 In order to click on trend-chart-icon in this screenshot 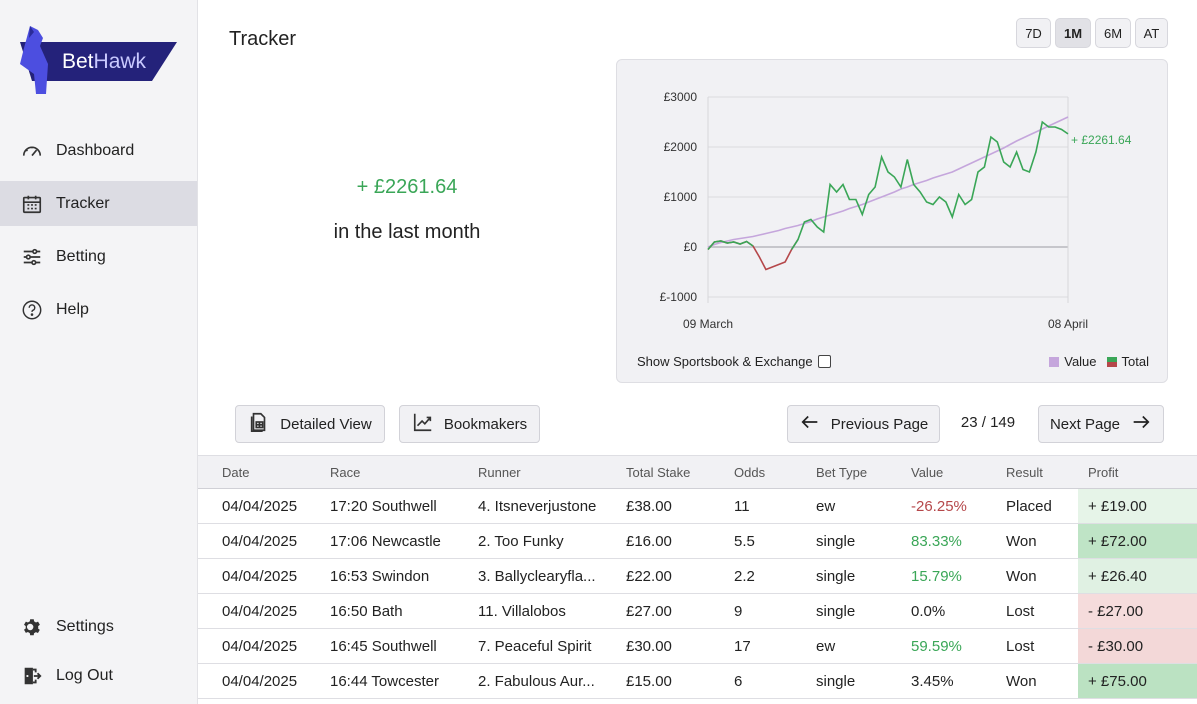, I will do `click(423, 424)`.